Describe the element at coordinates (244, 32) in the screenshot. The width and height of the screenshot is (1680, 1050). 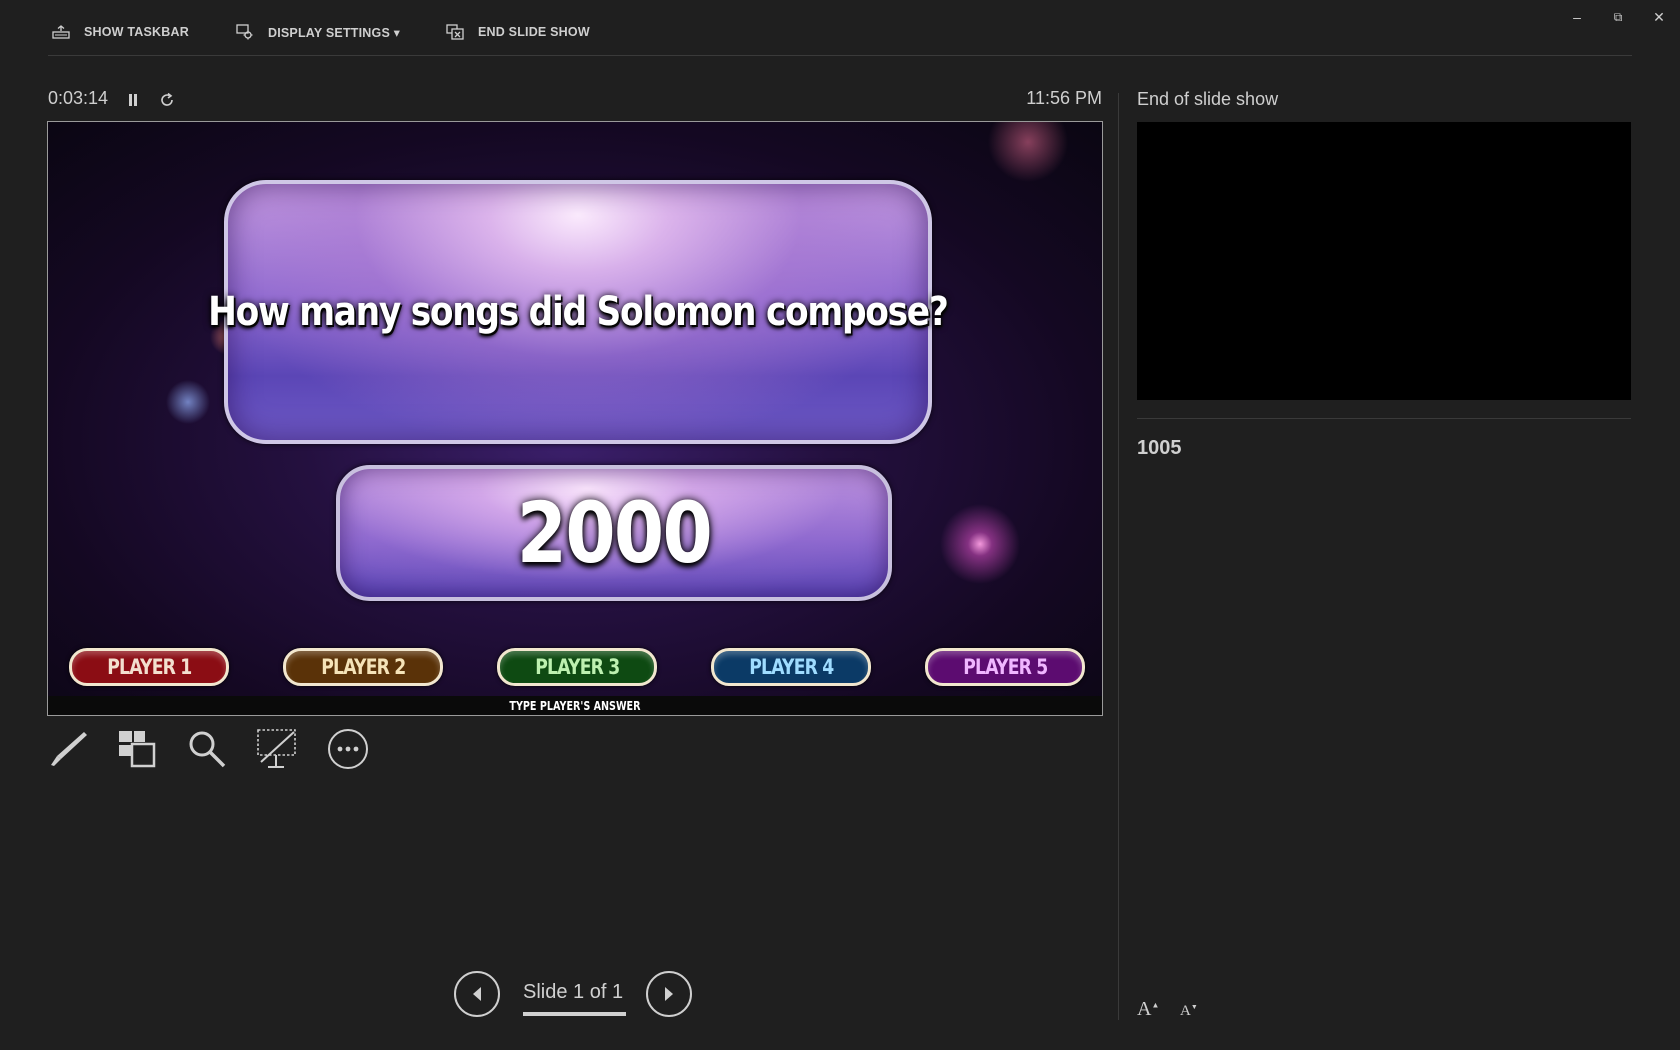
I see `display-settings-icon` at that location.